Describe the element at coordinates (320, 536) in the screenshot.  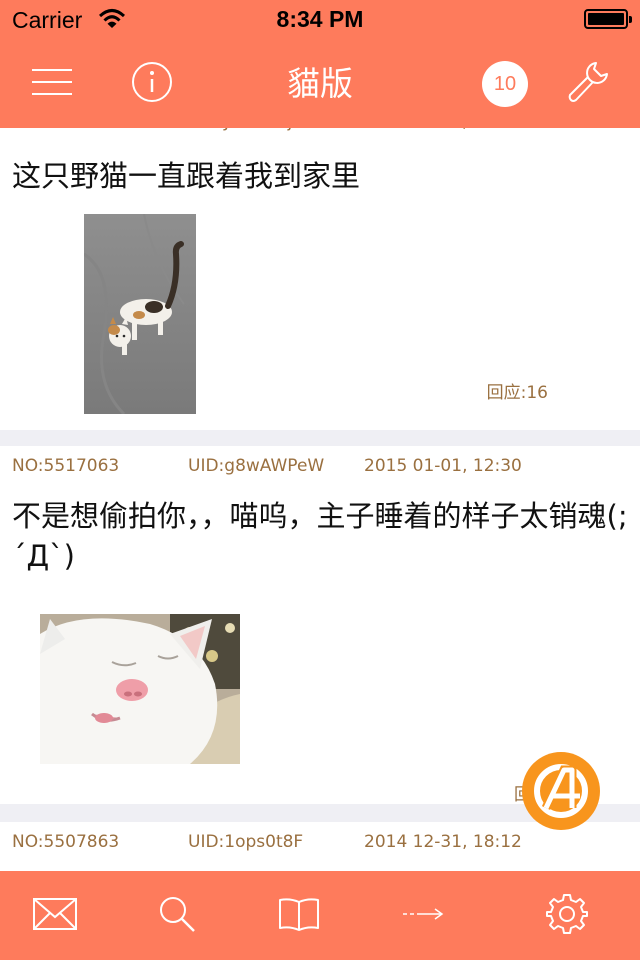
I see `post-content: 不是想偷拍你，，喵呜，主子睡着的样子太销魂(;´Д`)` at that location.